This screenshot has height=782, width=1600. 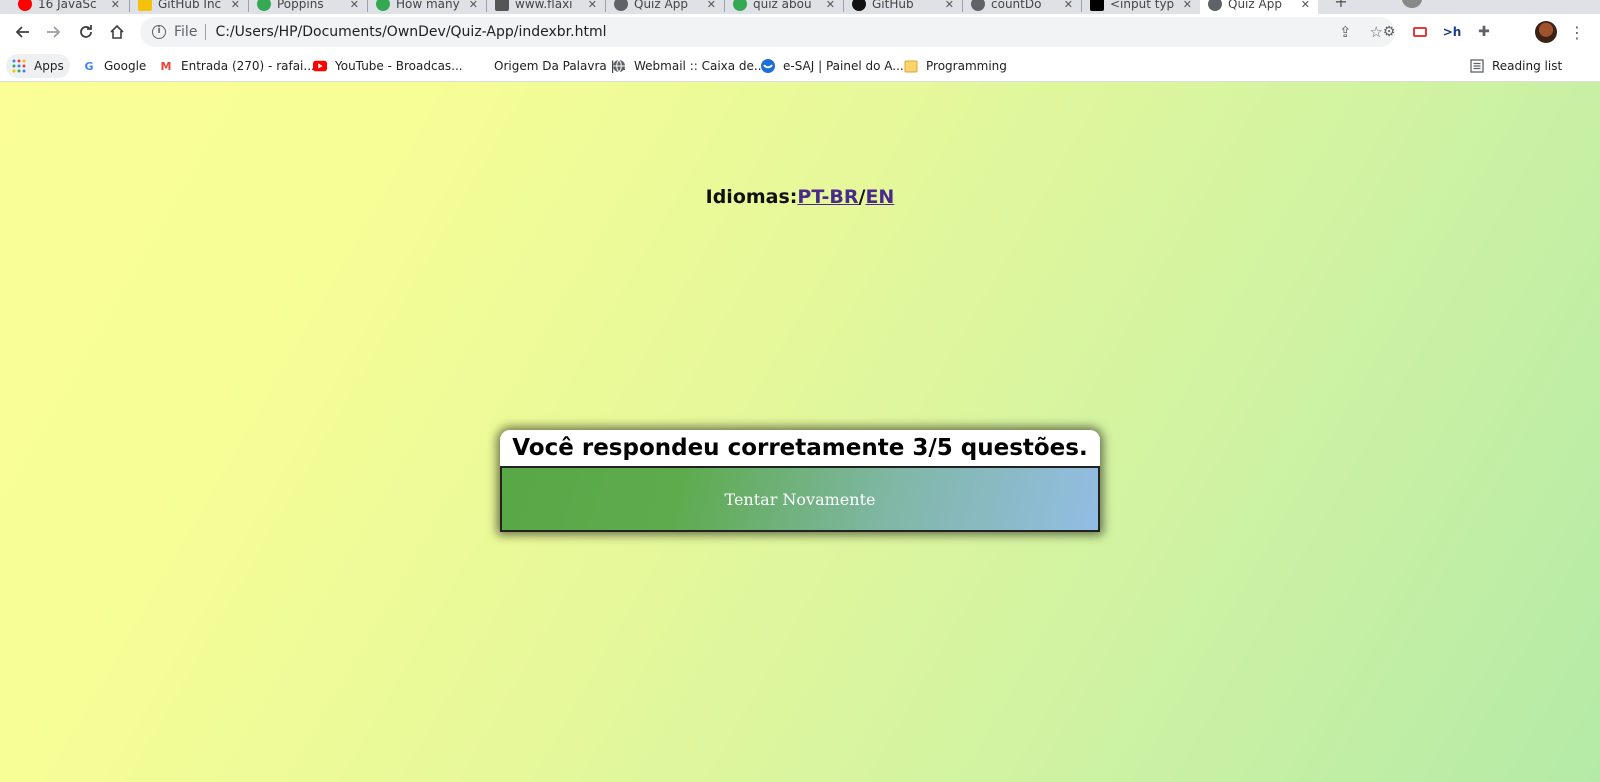 I want to click on shield-icon, so click(x=768, y=66).